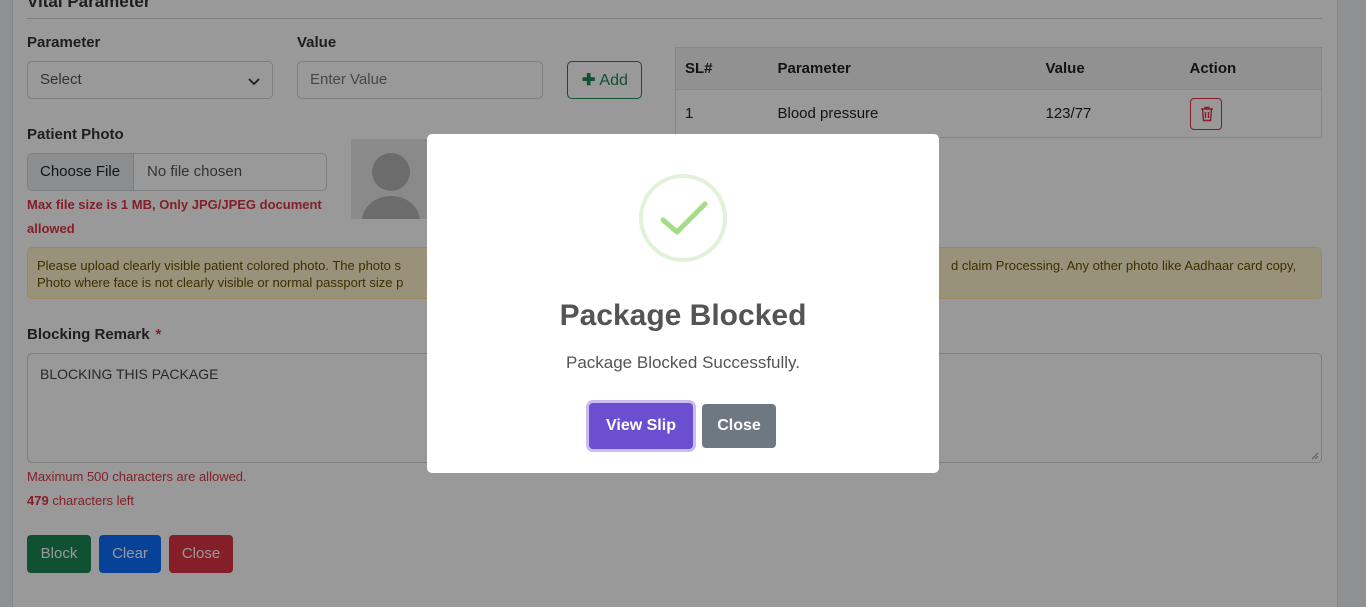 The width and height of the screenshot is (1366, 607). Describe the element at coordinates (739, 426) in the screenshot. I see `modal-close-button: Close` at that location.